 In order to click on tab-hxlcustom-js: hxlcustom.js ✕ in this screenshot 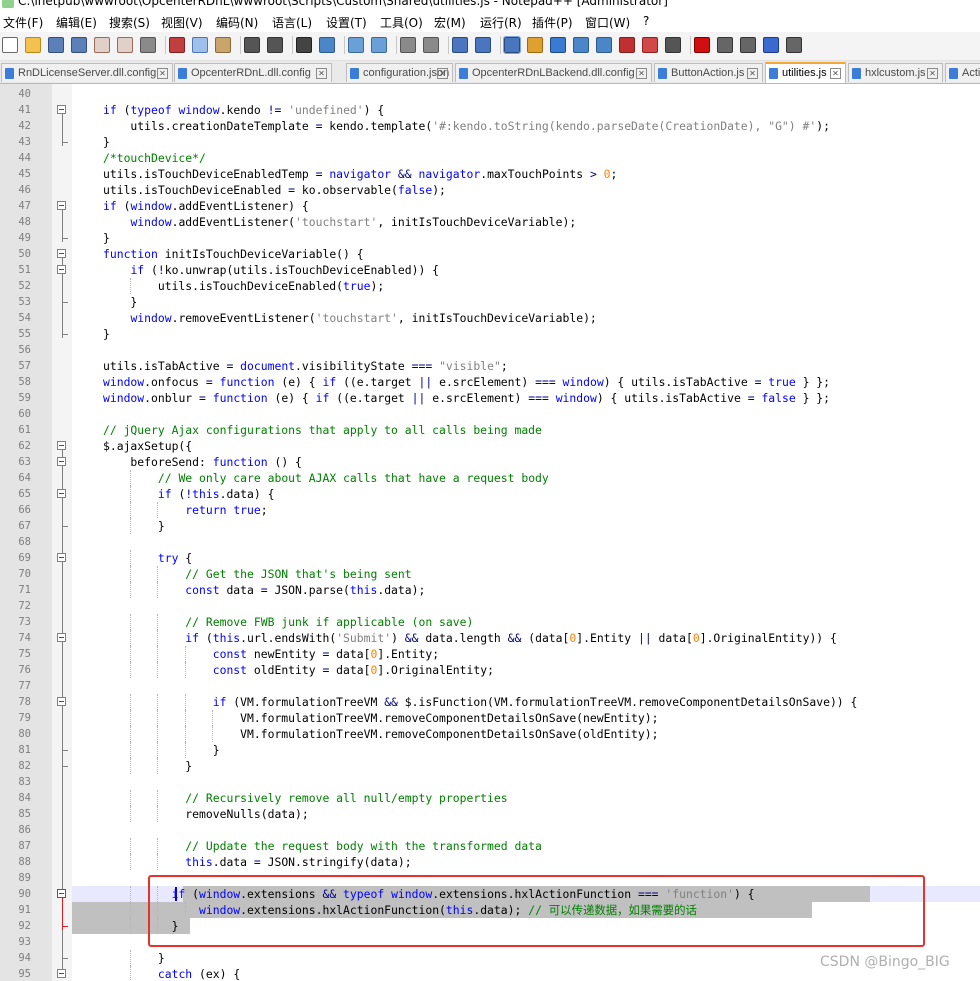, I will do `click(895, 72)`.